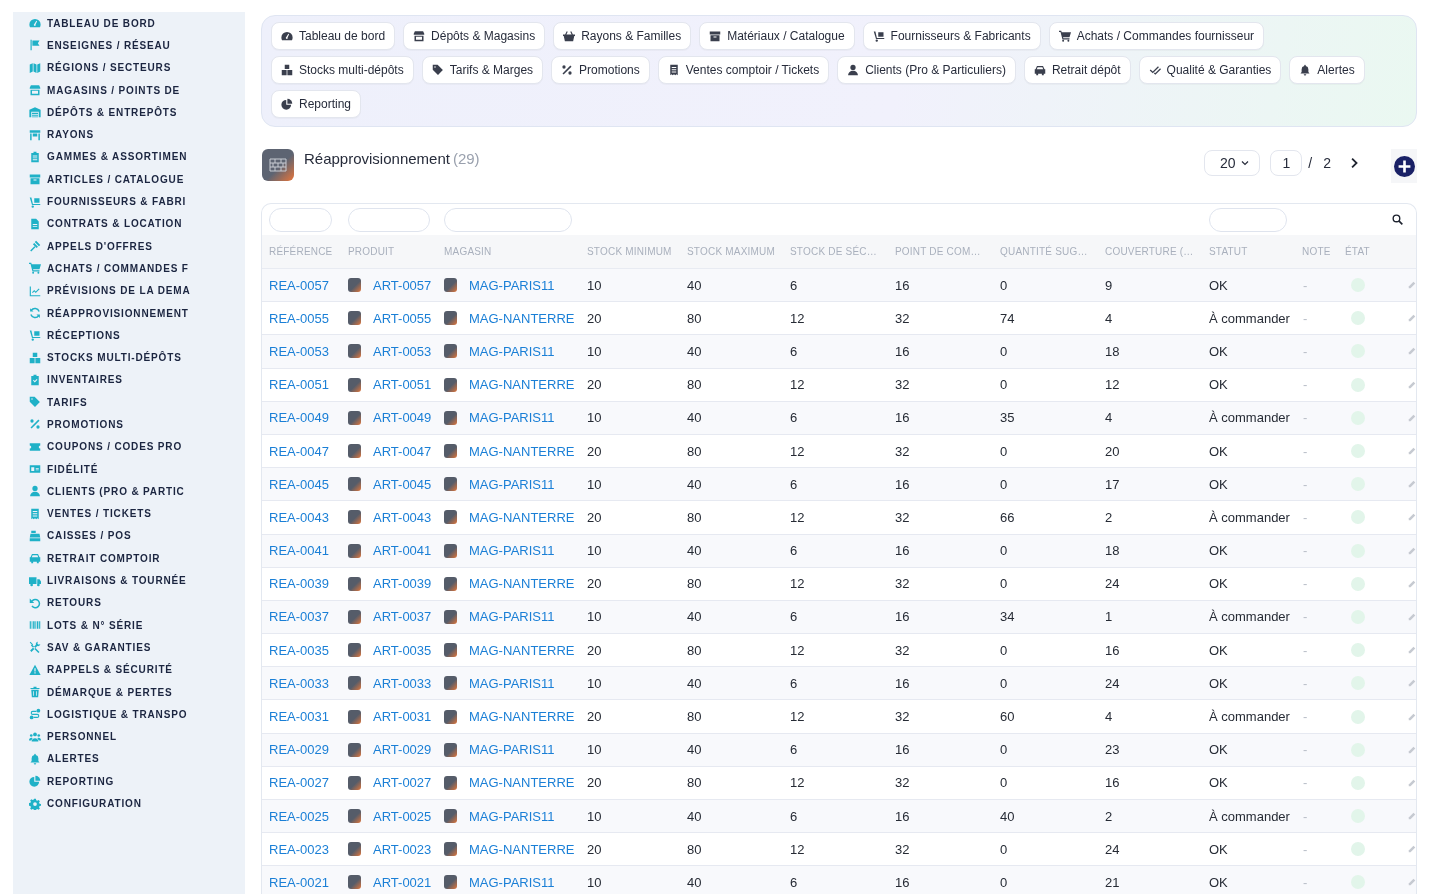  I want to click on sidebar-item: MAGASINS / POINTS DE, so click(99, 90).